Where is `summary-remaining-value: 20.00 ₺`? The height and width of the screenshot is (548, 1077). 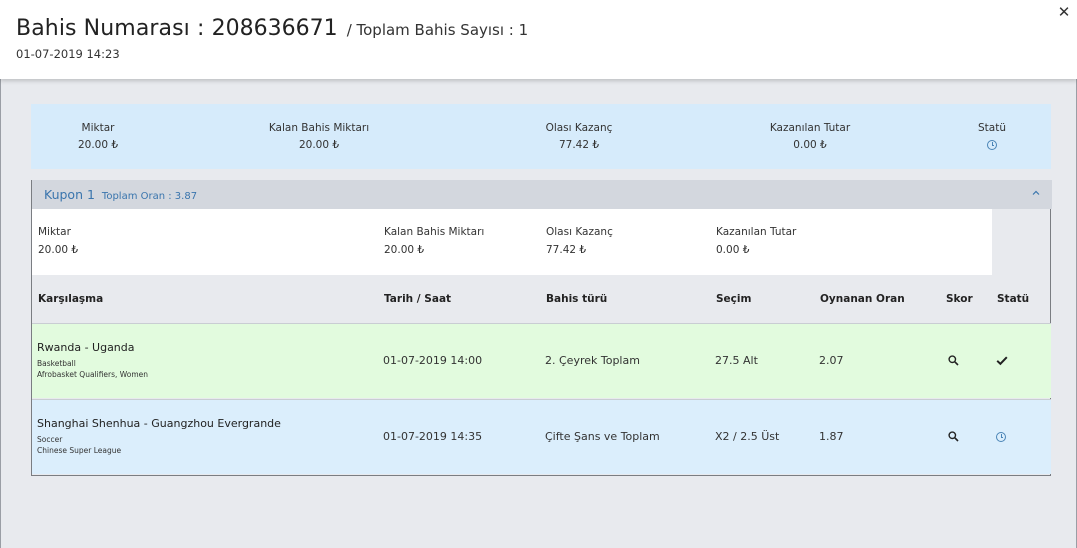 summary-remaining-value: 20.00 ₺ is located at coordinates (319, 145).